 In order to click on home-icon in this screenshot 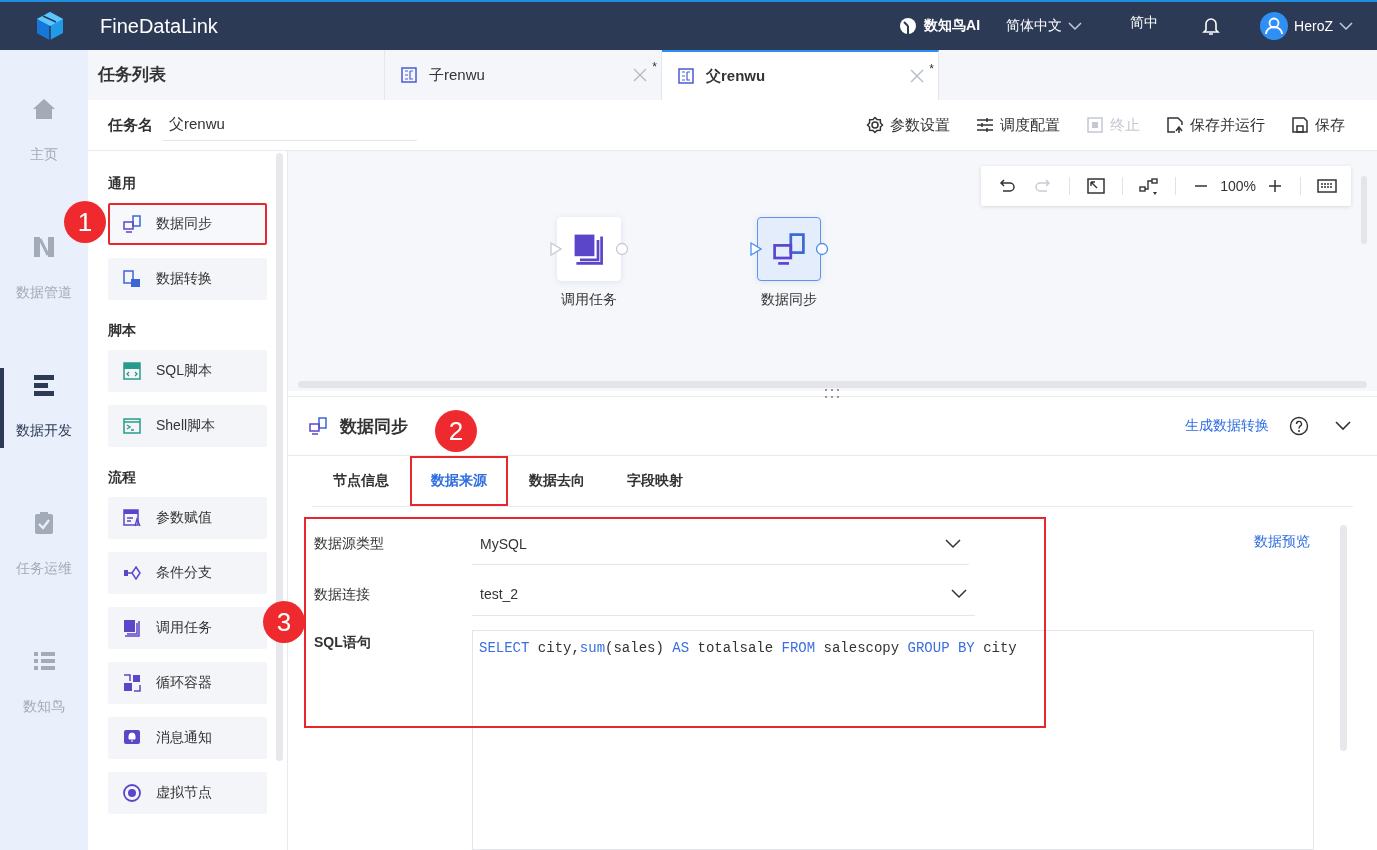, I will do `click(44, 109)`.